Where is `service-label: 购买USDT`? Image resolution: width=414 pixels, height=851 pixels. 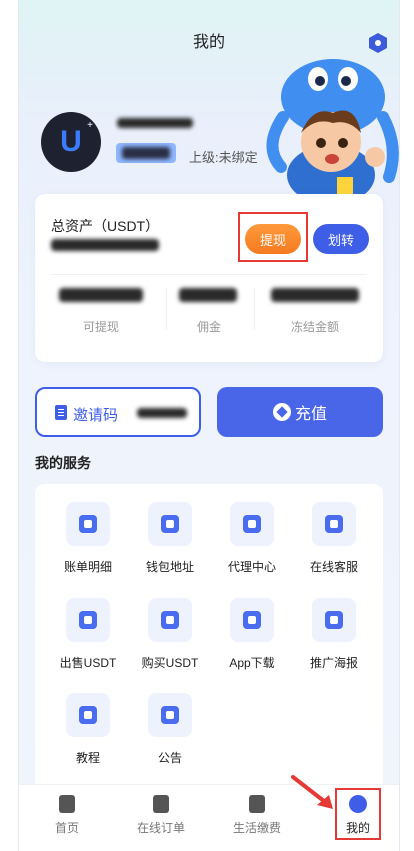
service-label: 购买USDT is located at coordinates (170, 663).